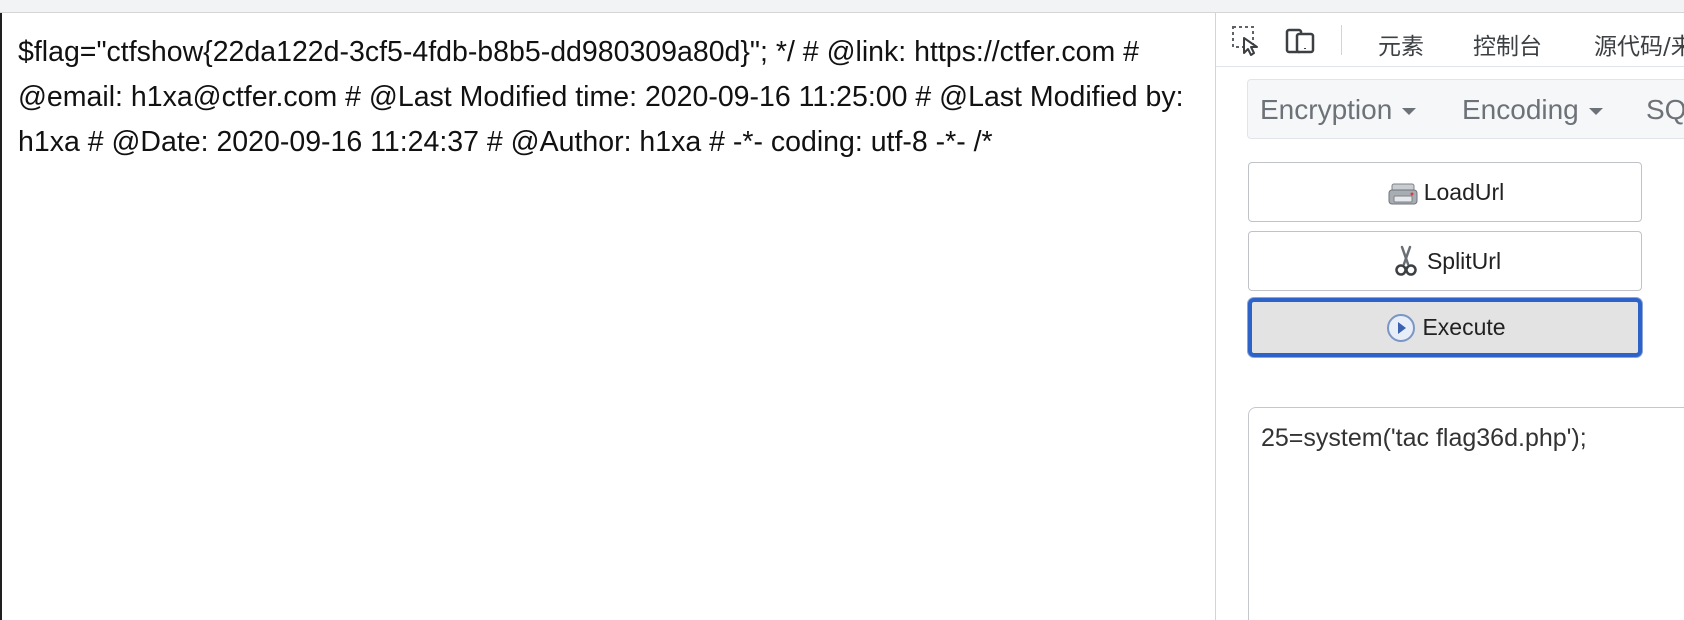 The height and width of the screenshot is (620, 1684). I want to click on menu-sql: SQ, so click(1665, 110).